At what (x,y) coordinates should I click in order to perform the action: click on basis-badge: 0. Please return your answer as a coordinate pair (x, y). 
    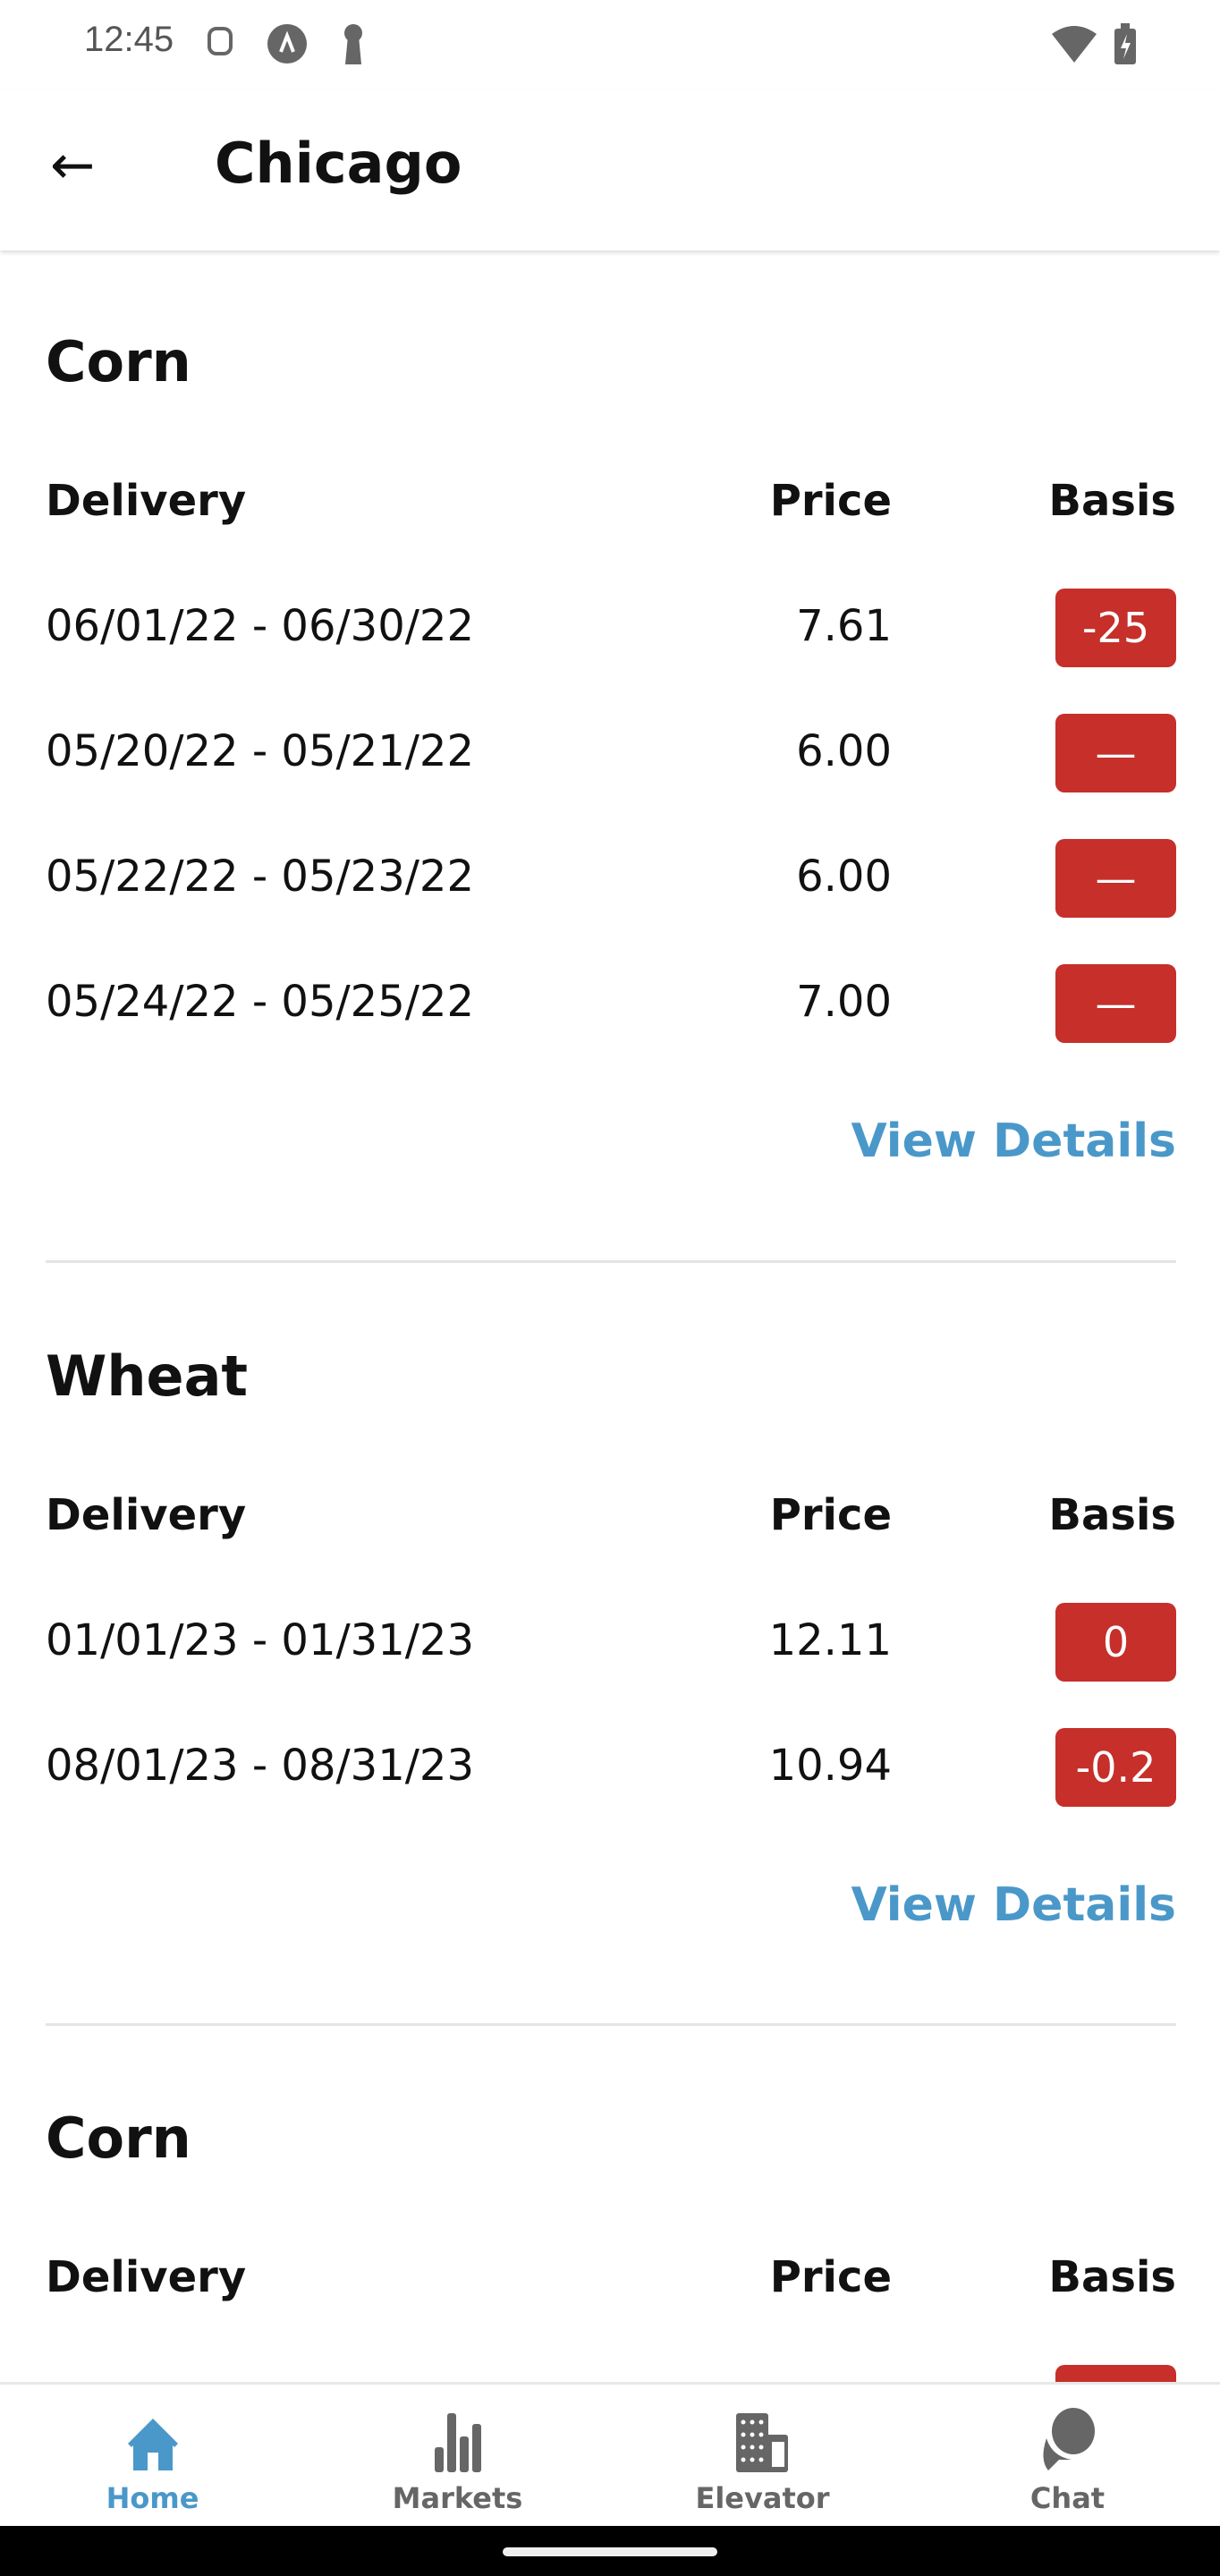
    Looking at the image, I should click on (1115, 1642).